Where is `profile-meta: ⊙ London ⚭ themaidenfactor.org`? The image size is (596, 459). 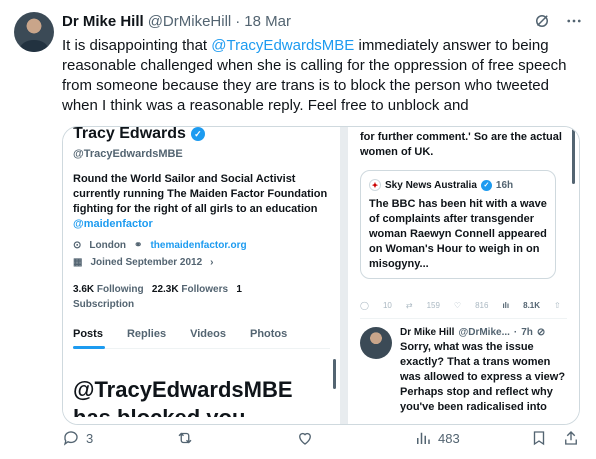 profile-meta: ⊙ London ⚭ themaidenfactor.org is located at coordinates (201, 245).